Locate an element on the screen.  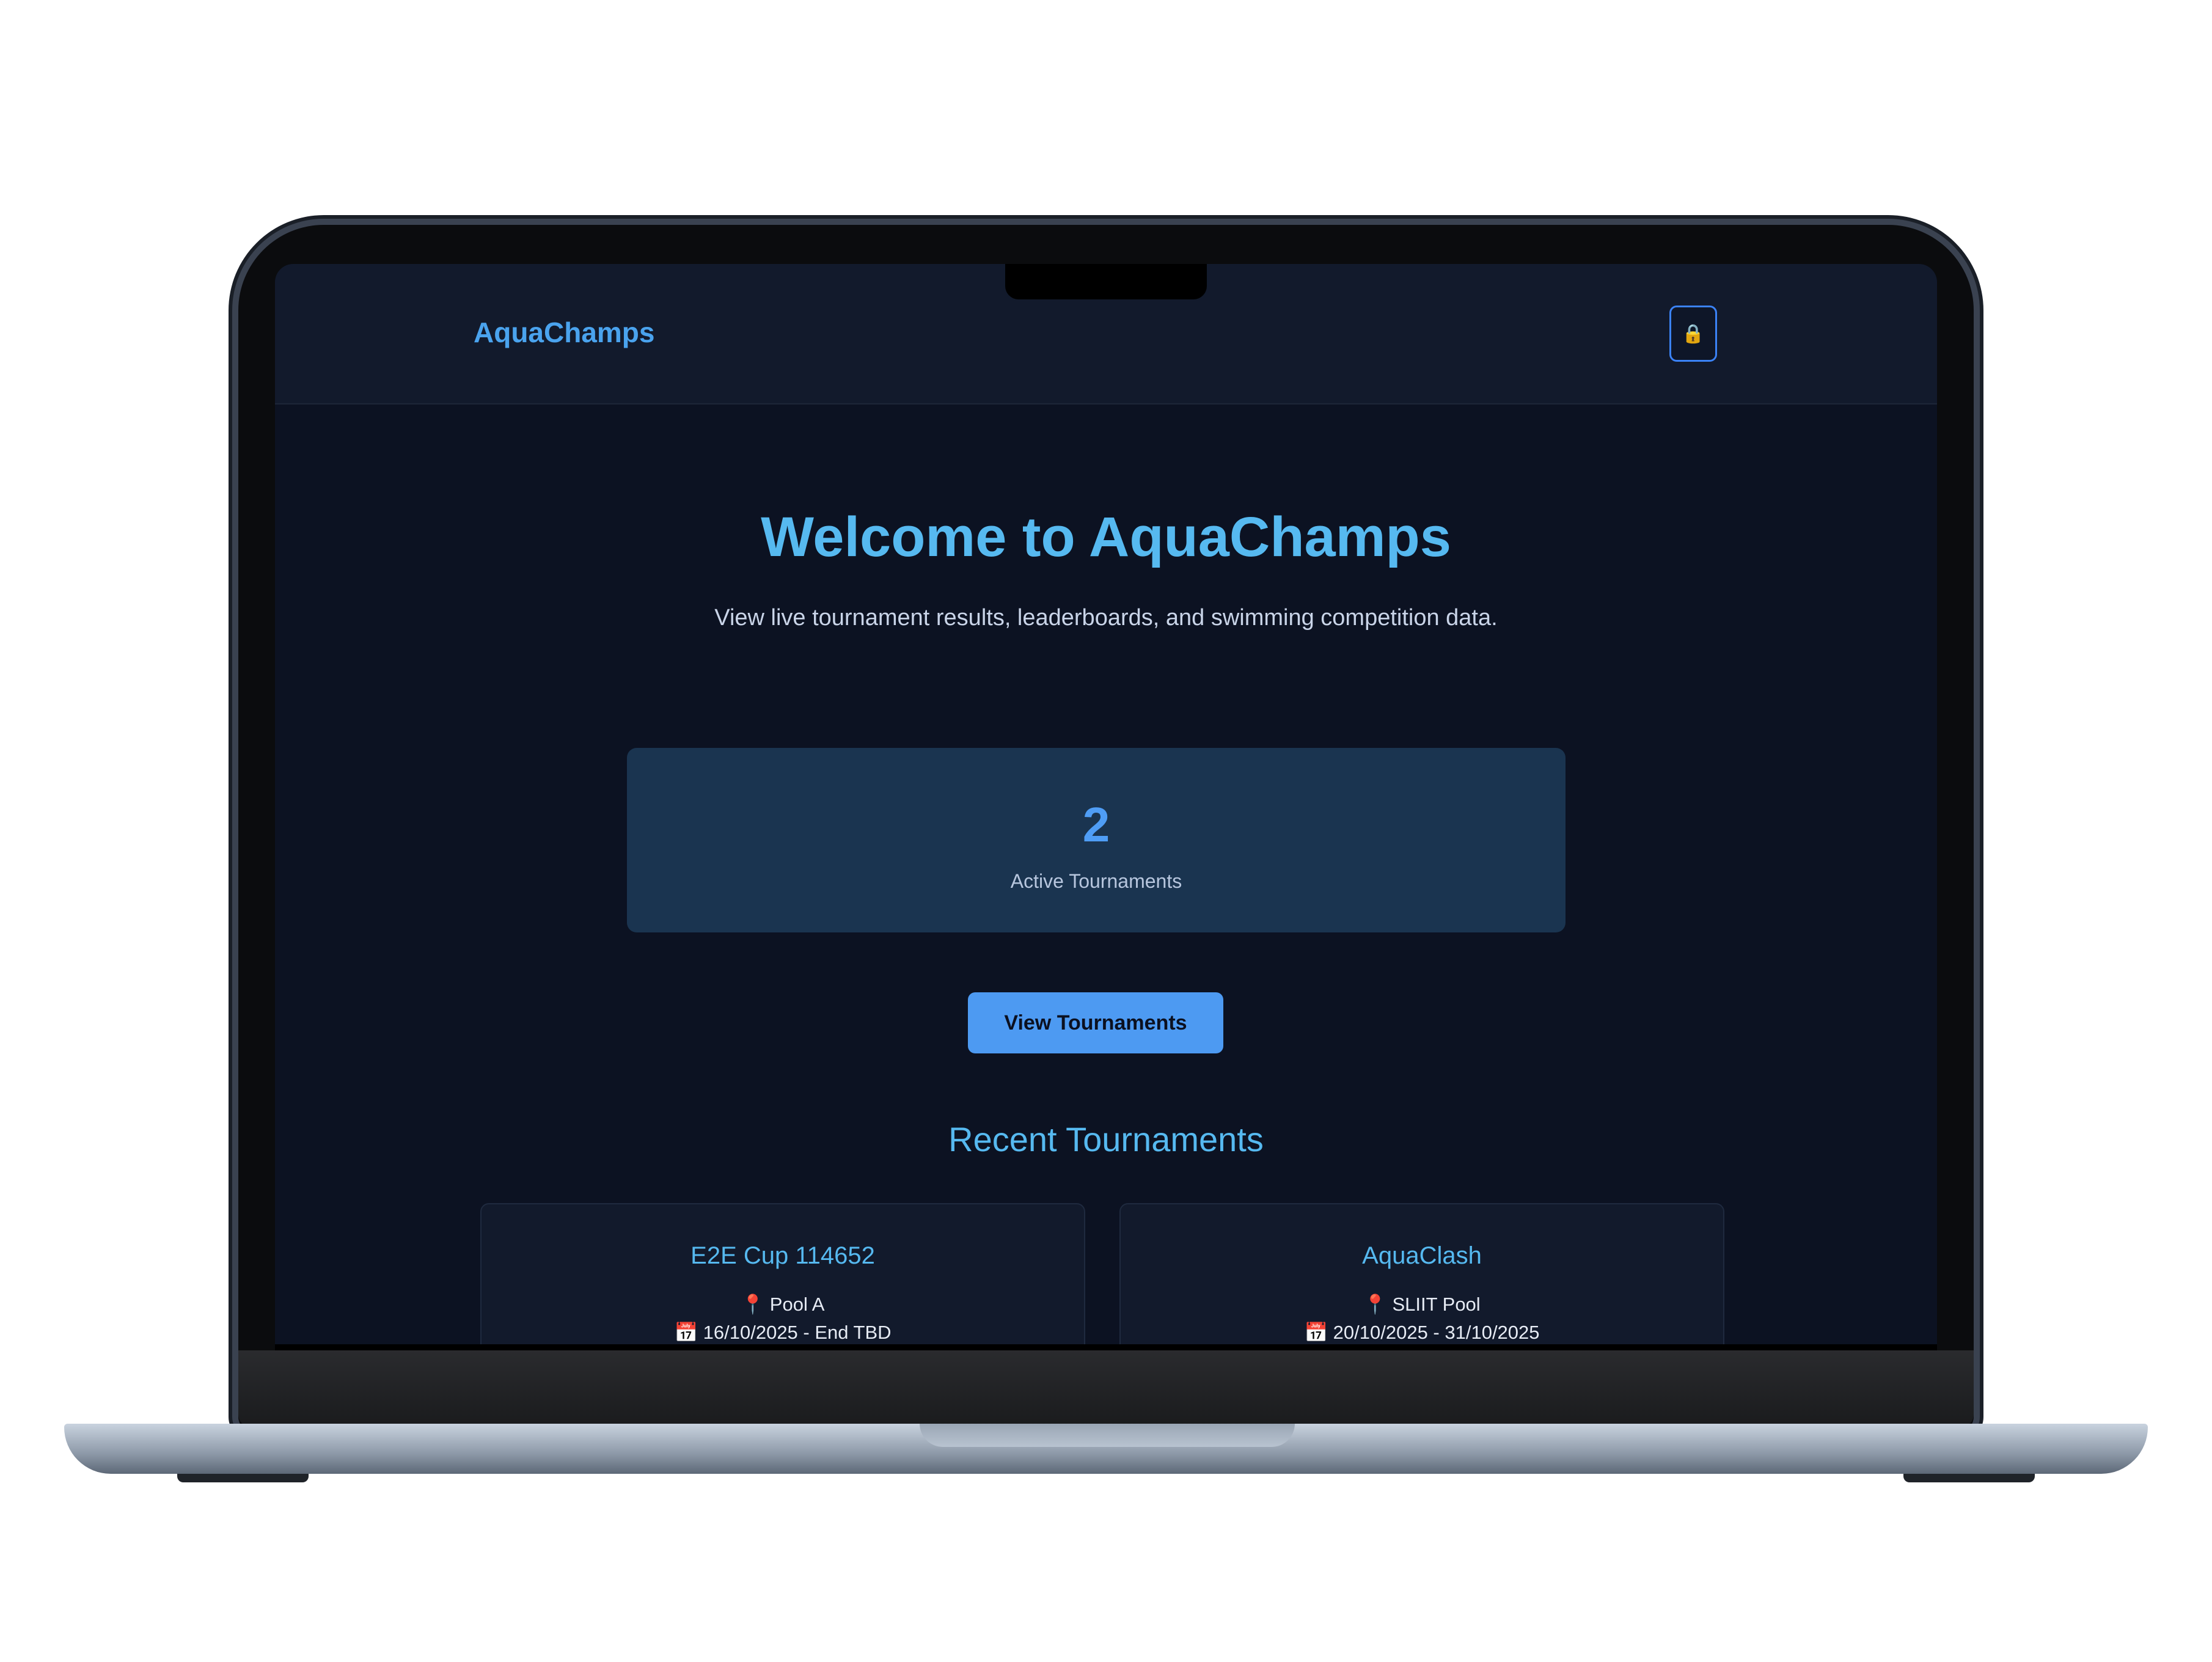
active-tournaments-stat-card: 2 Active Tournaments is located at coordinates (1096, 840).